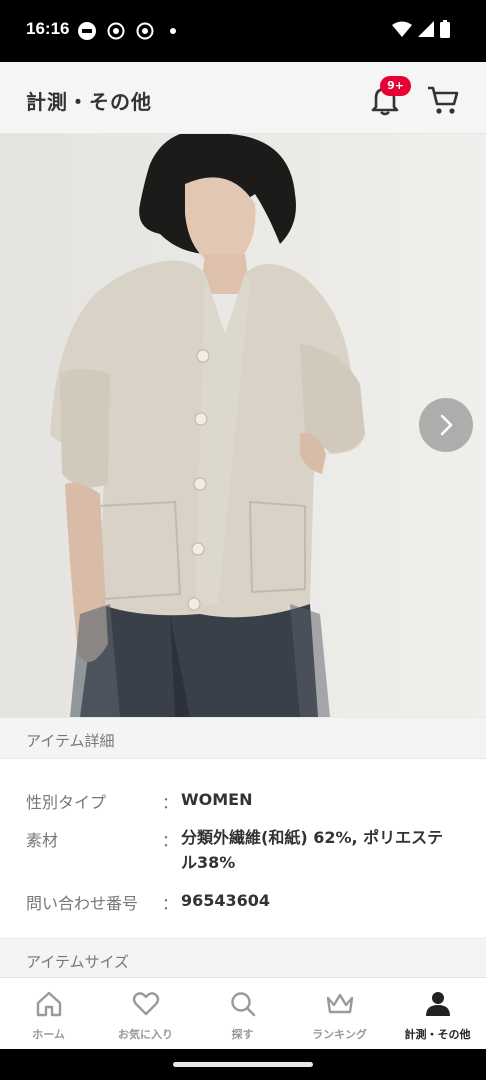  What do you see at coordinates (437, 1004) in the screenshot?
I see `person-icon` at bounding box center [437, 1004].